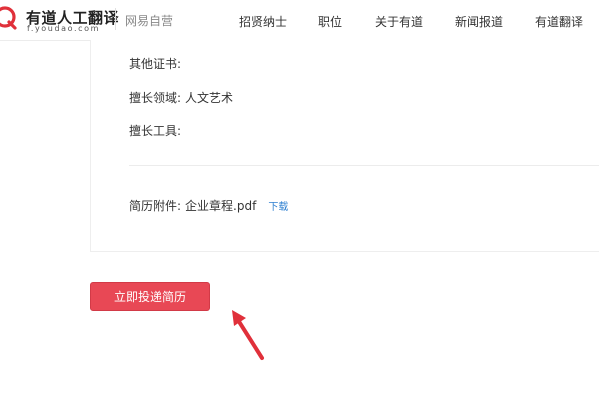 This screenshot has width=599, height=400. I want to click on youdao-logo-icon, so click(9, 17).